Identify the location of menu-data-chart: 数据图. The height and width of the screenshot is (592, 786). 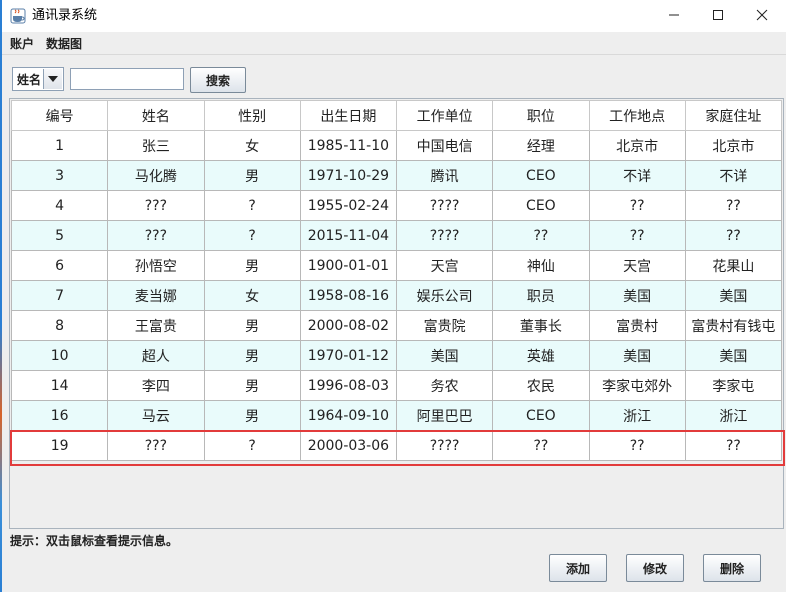
(64, 43).